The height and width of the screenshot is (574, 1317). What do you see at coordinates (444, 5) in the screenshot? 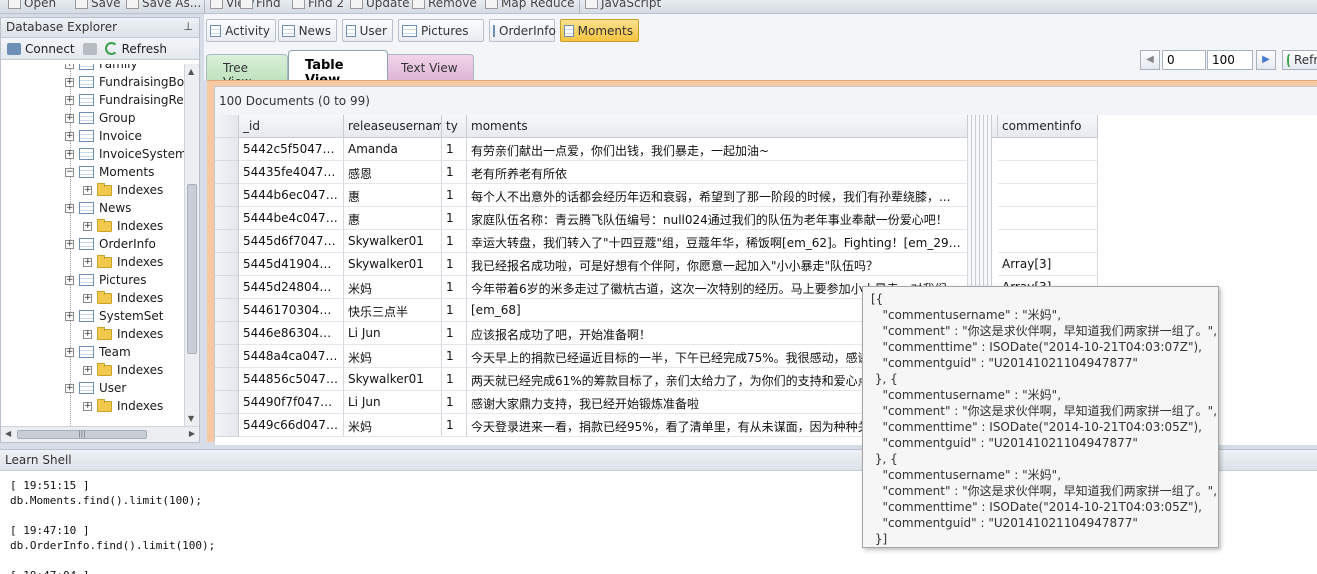
I see `toolbar-item-7: Remove` at bounding box center [444, 5].